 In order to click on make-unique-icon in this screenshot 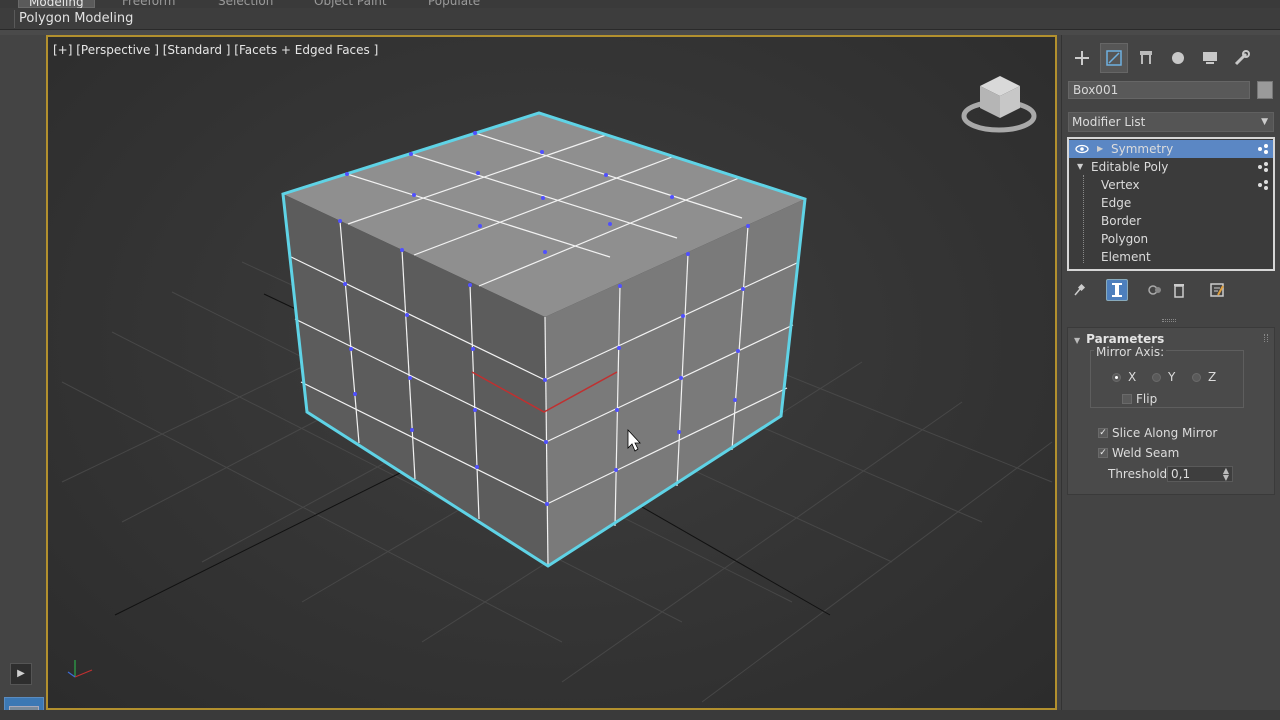, I will do `click(1155, 290)`.